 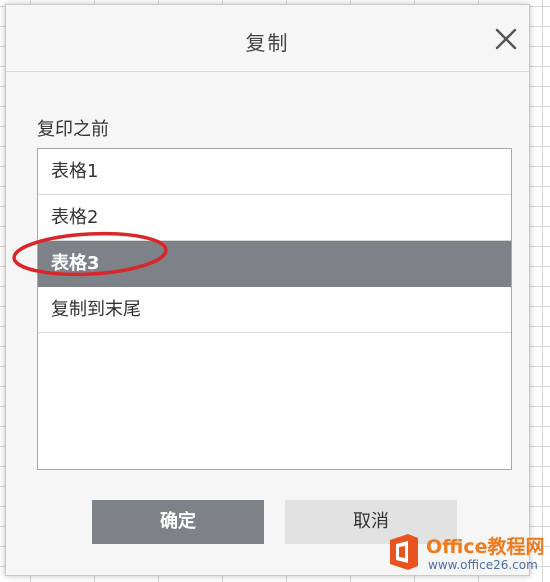 What do you see at coordinates (506, 39) in the screenshot?
I see `close-icon` at bounding box center [506, 39].